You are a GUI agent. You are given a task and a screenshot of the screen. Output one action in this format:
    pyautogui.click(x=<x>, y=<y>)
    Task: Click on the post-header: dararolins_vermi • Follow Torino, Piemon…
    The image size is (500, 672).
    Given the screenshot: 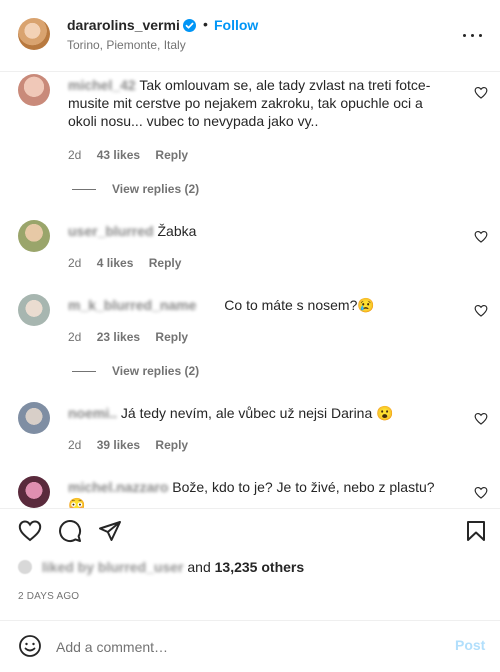 What is the action you would take?
    pyautogui.click(x=250, y=36)
    